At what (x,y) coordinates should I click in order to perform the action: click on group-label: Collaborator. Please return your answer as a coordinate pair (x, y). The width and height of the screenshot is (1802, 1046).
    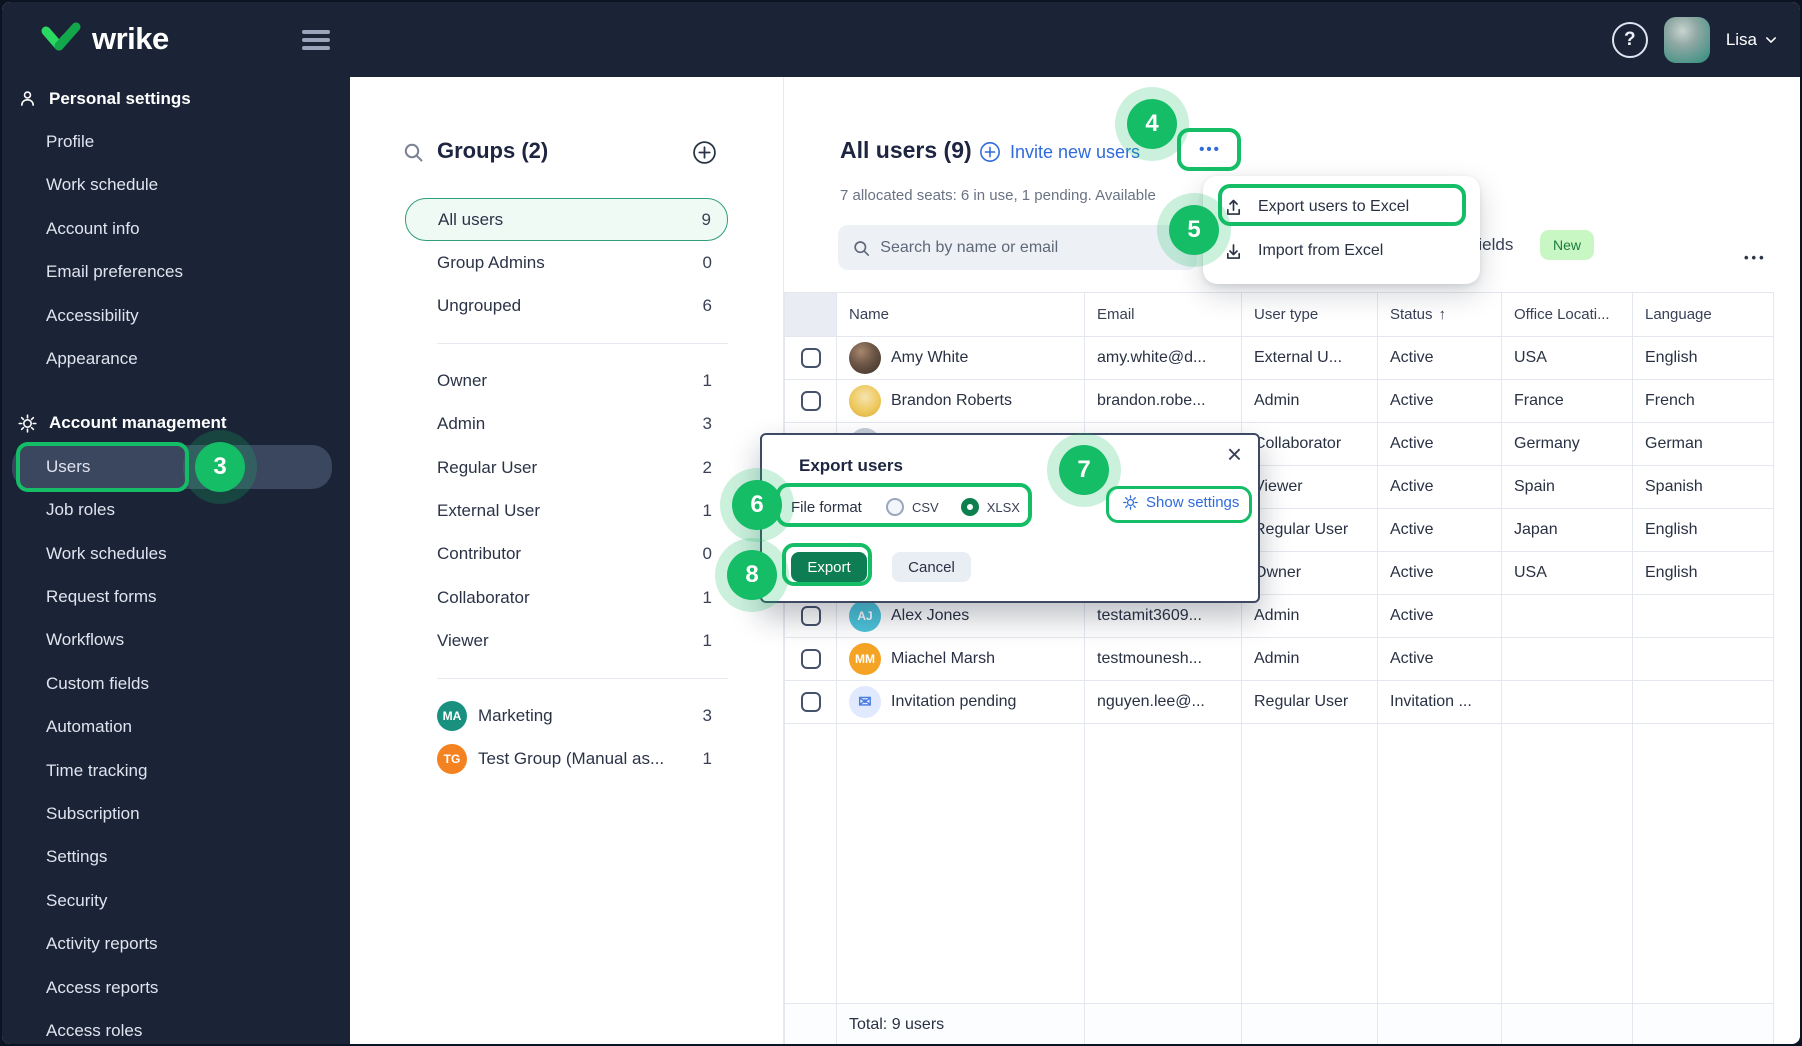
    Looking at the image, I should click on (483, 597).